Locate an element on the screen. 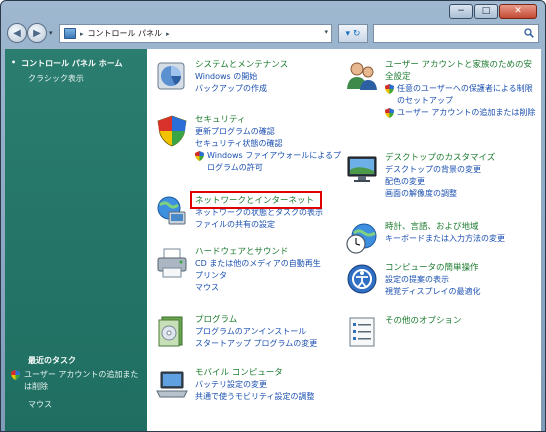 Image resolution: width=546 pixels, height=432 pixels. task-link-with-shield: ユーザー アカウントの追加または削除 is located at coordinates (461, 113).